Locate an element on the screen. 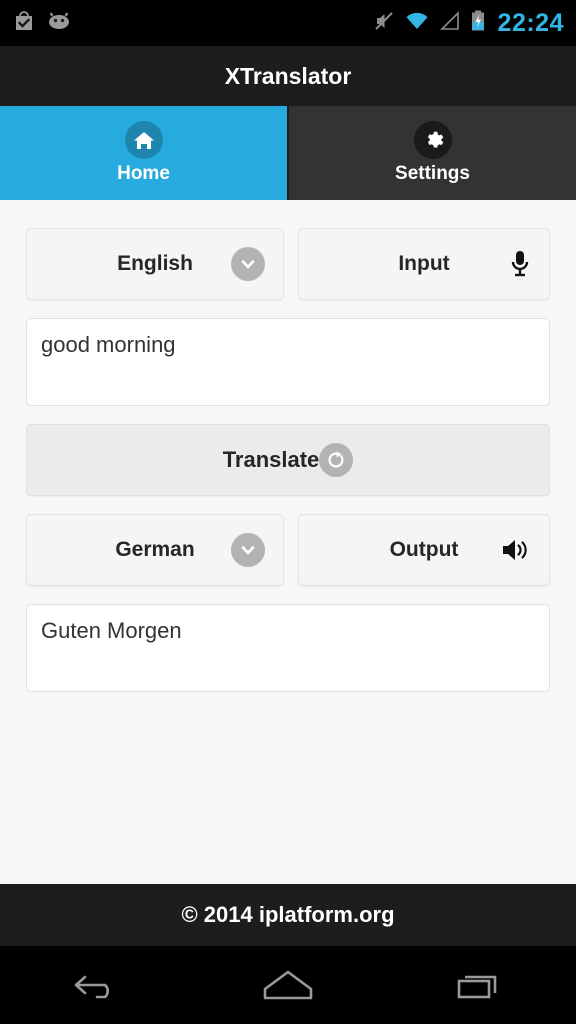 The image size is (576, 1024). voice-input-label: Input is located at coordinates (424, 263).